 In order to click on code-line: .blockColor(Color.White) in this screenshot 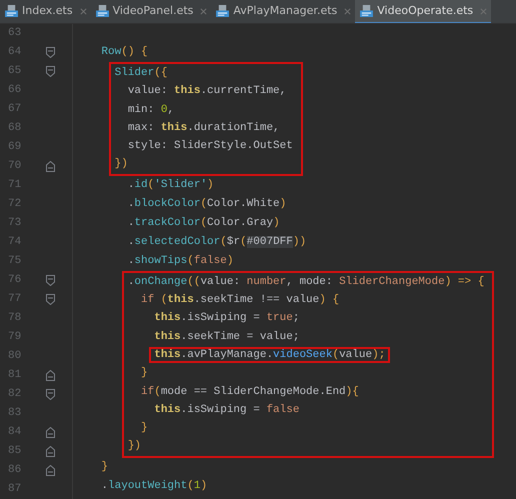, I will do `click(207, 204)`.